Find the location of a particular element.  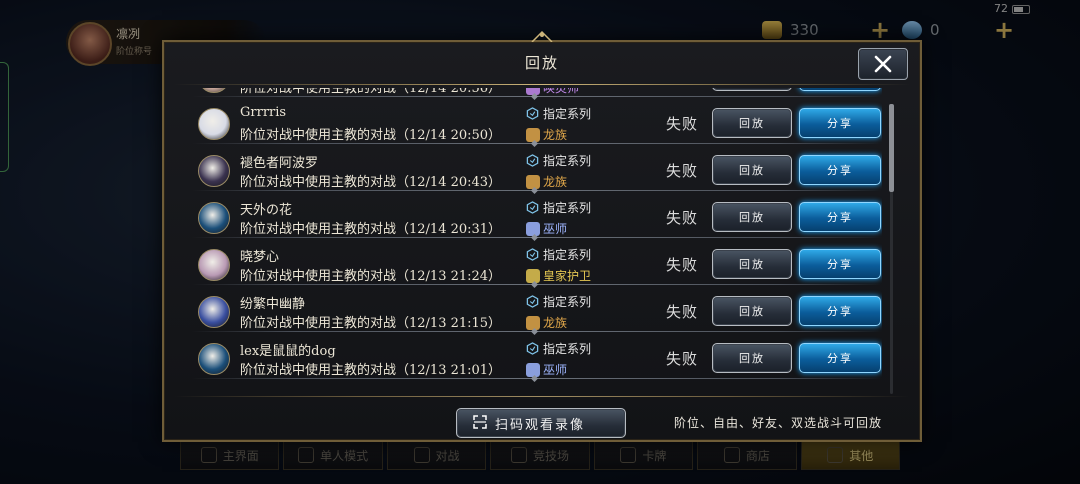

ornament-icon is located at coordinates (542, 36).